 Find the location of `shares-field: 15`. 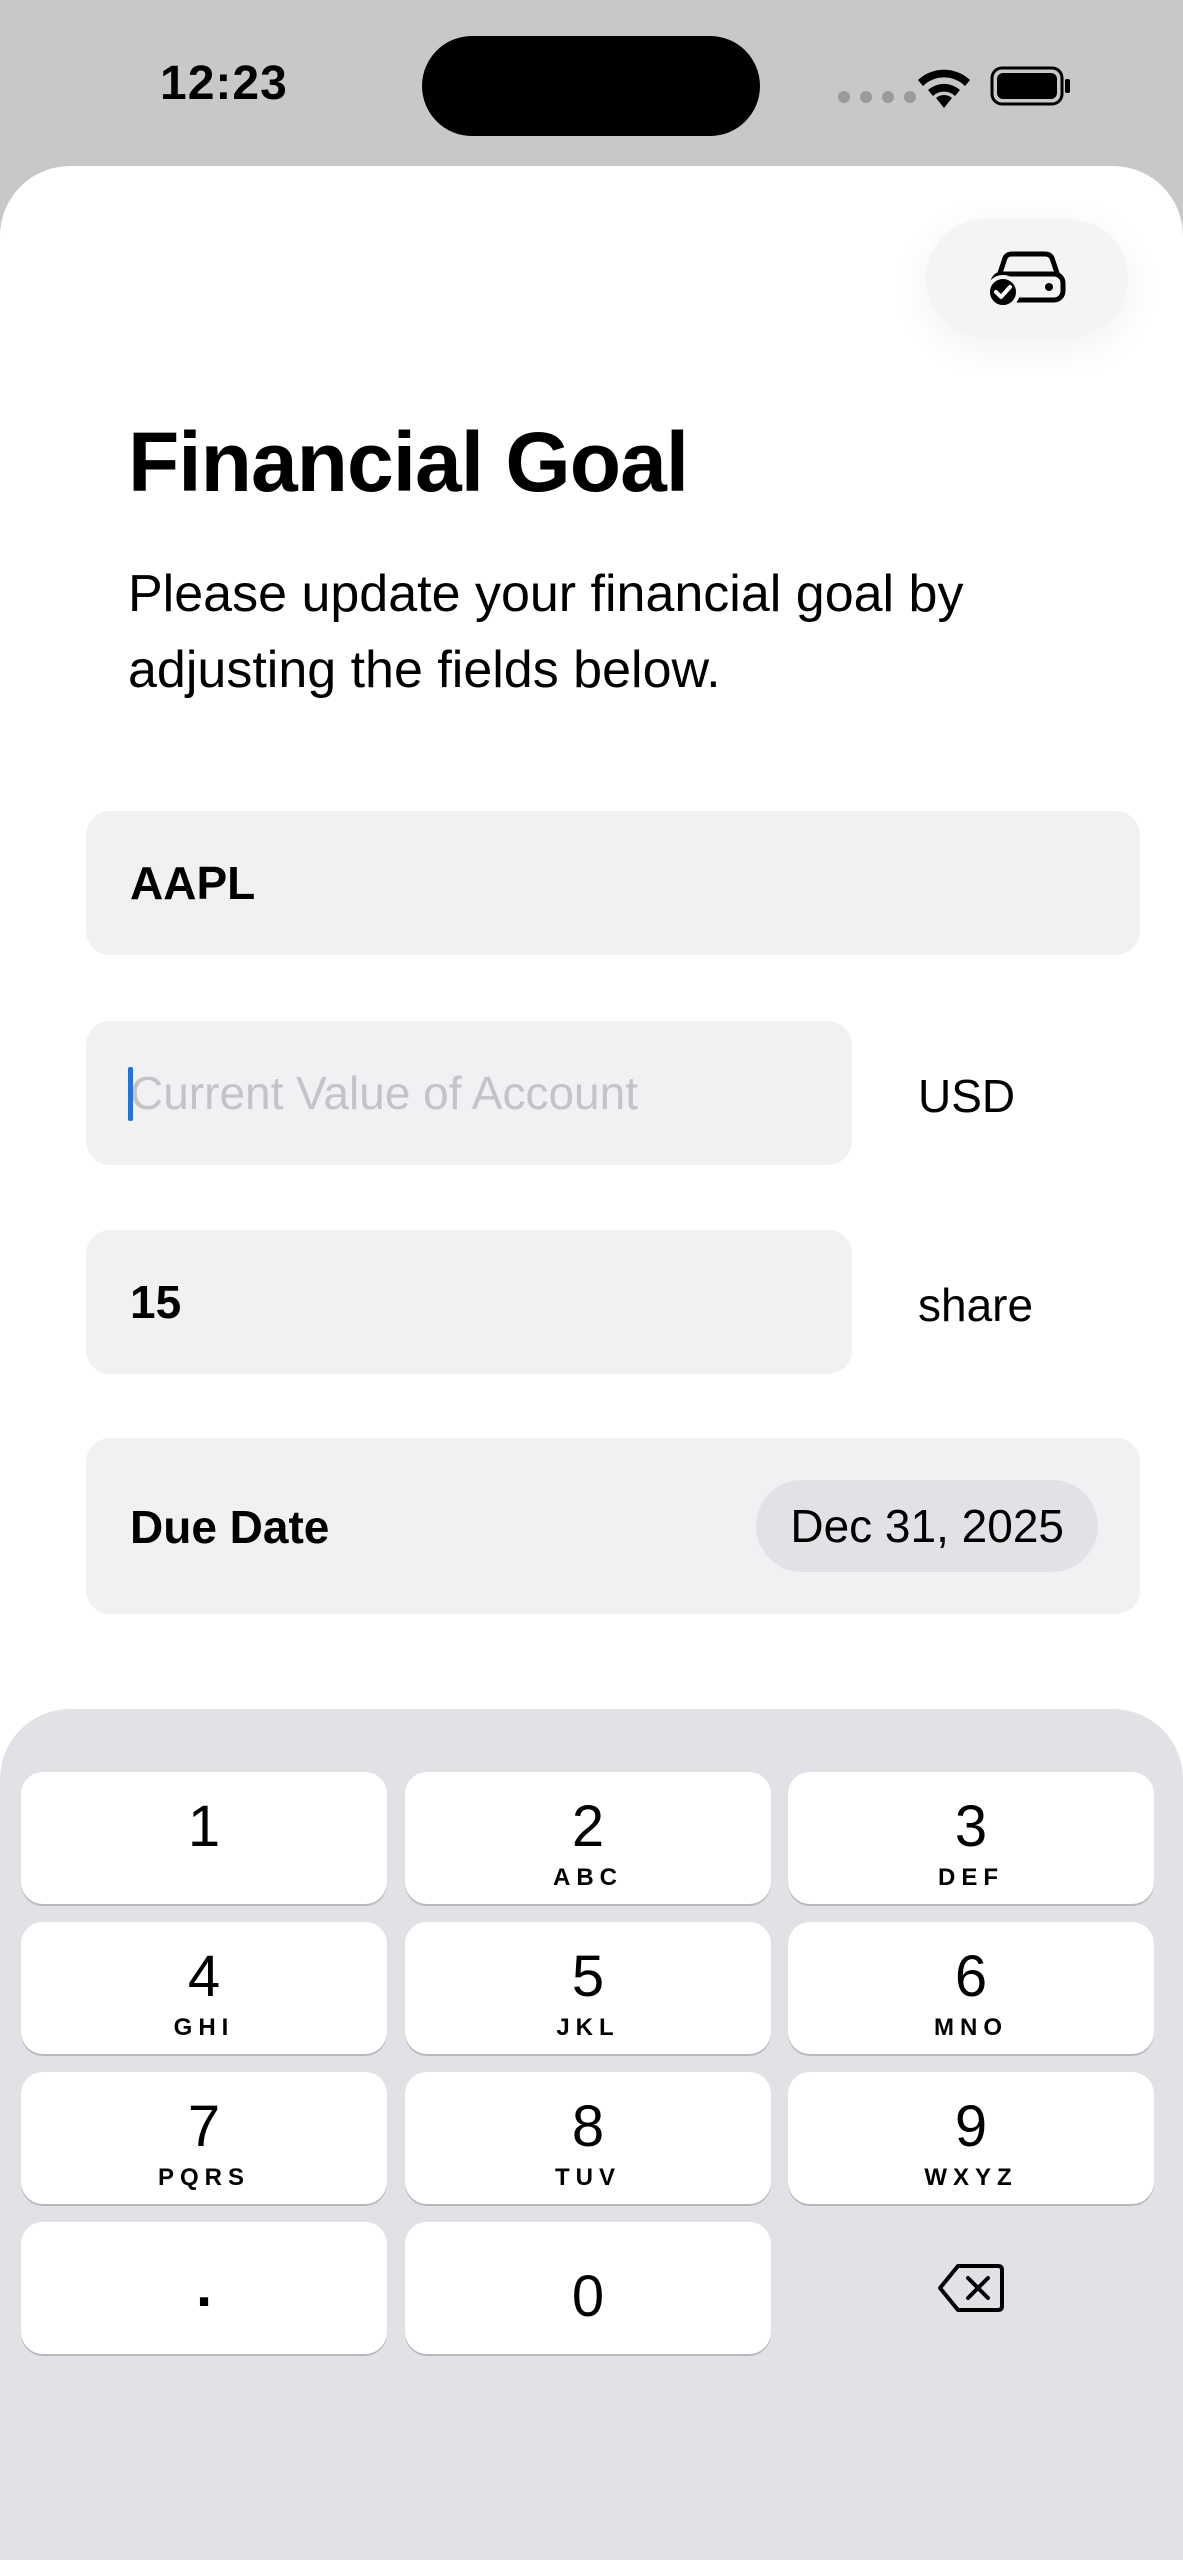

shares-field: 15 is located at coordinates (469, 1302).